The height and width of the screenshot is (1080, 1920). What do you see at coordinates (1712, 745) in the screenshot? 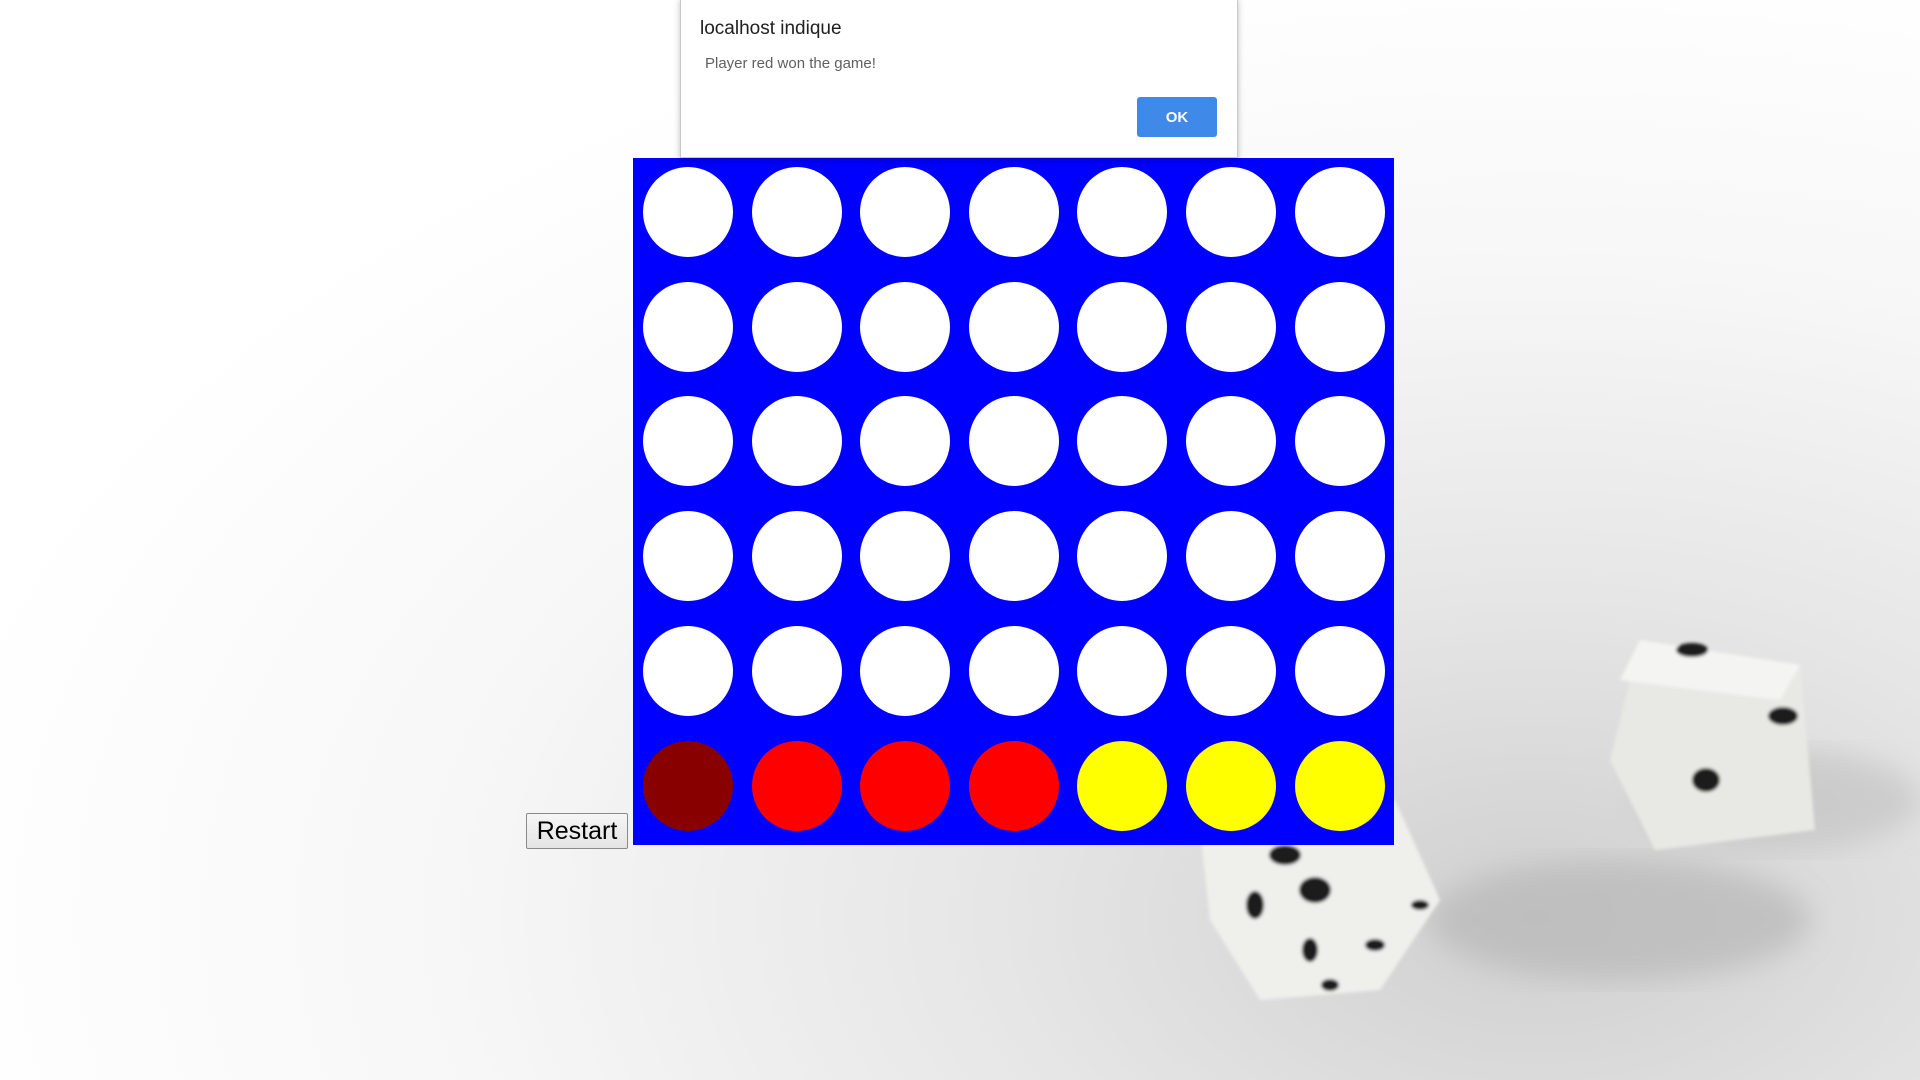
I see `die-right` at bounding box center [1712, 745].